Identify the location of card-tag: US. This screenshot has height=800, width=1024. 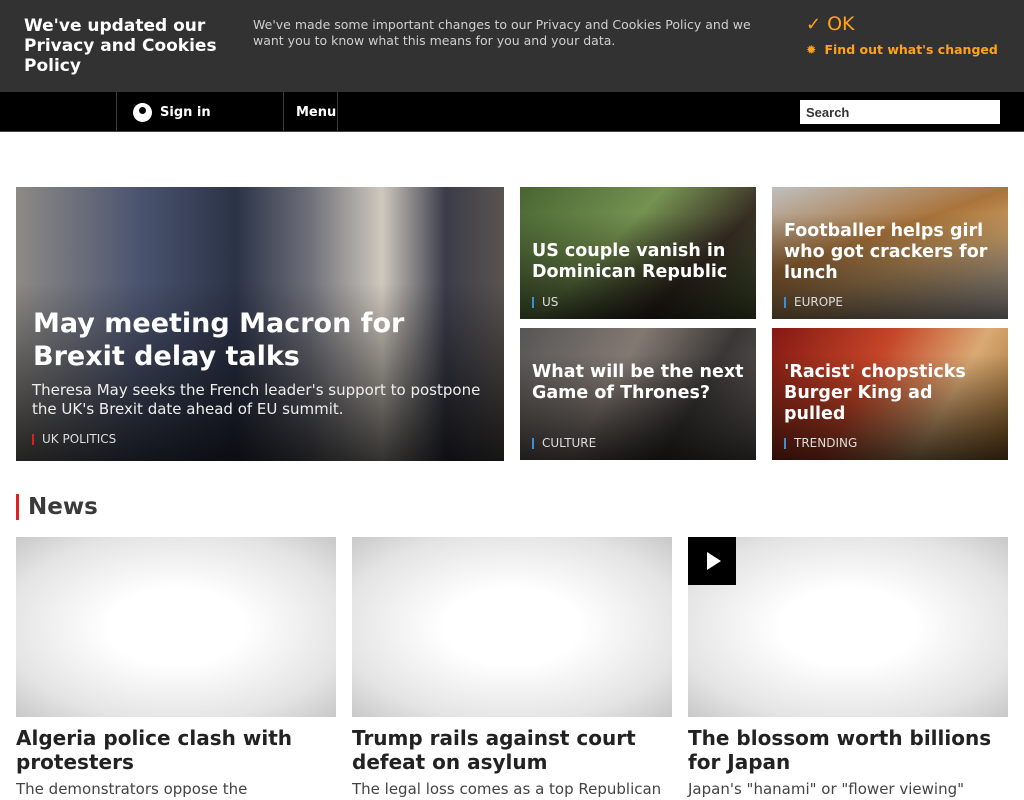
(545, 302).